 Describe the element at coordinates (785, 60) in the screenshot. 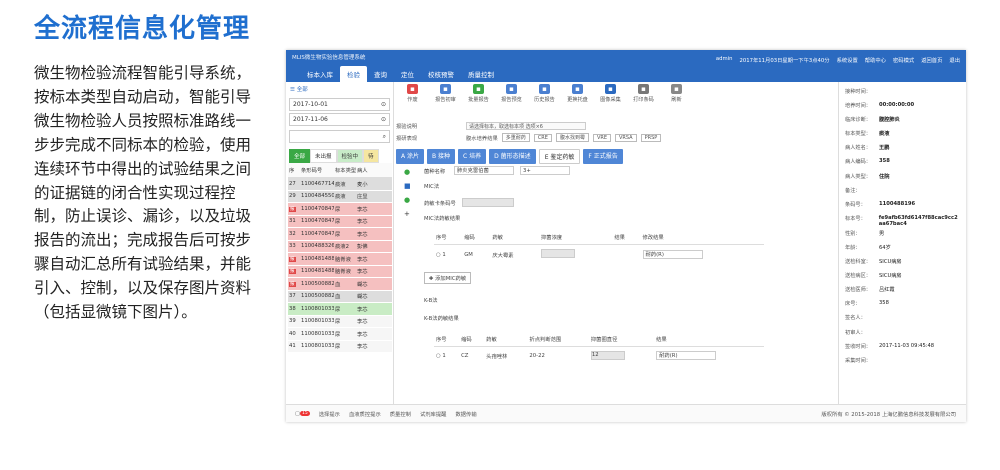

I see `header-action: 2017年11月03日星期一下午3点40分` at that location.